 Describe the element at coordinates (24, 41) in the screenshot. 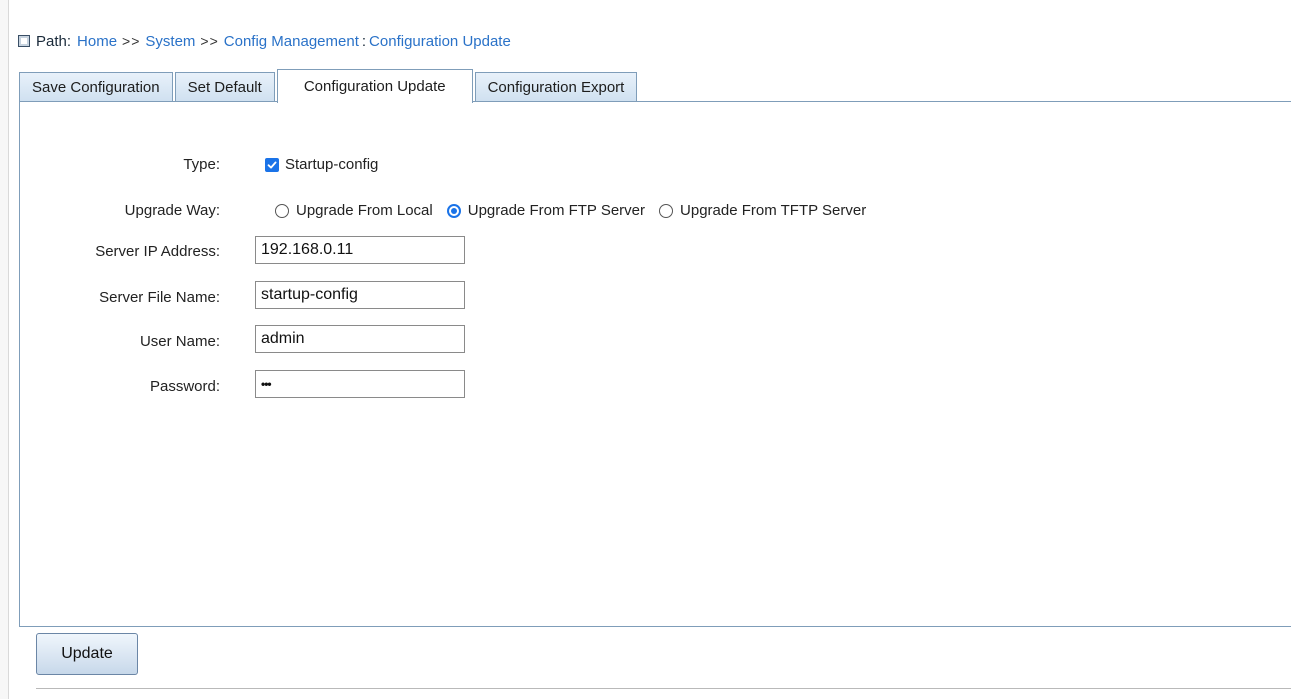

I see `window-icon` at that location.